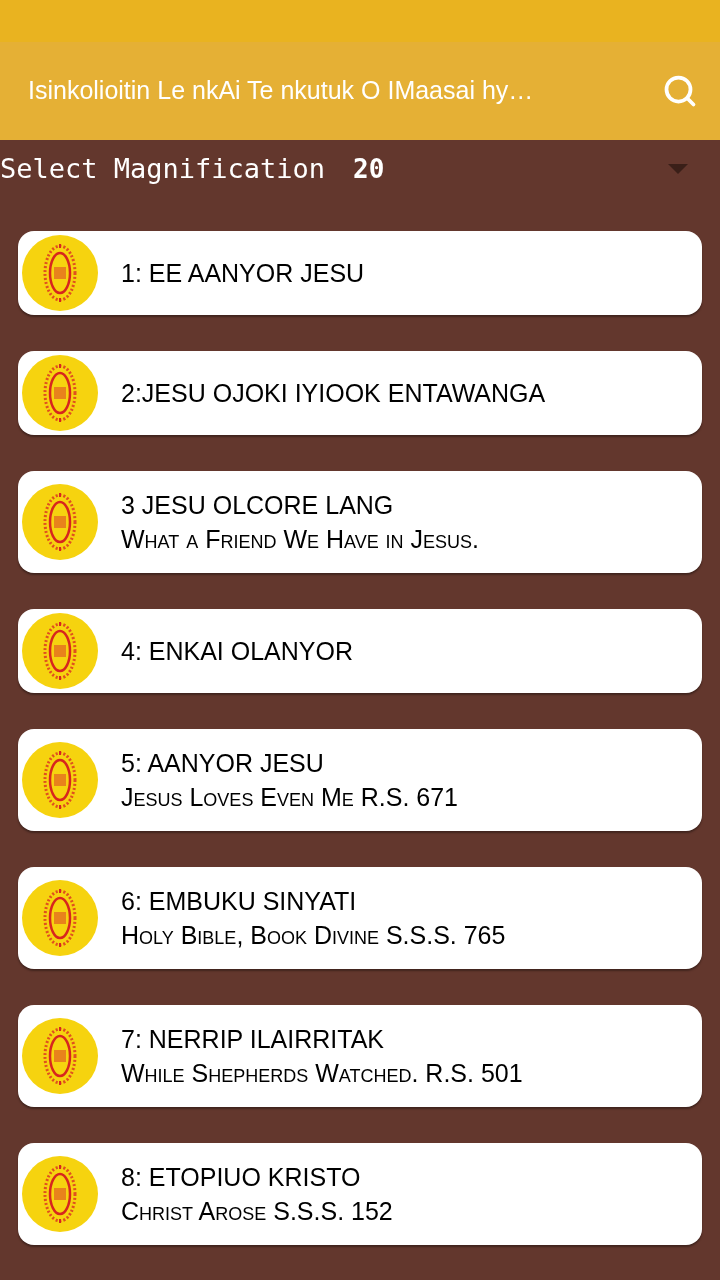  I want to click on search-icon, so click(680, 91).